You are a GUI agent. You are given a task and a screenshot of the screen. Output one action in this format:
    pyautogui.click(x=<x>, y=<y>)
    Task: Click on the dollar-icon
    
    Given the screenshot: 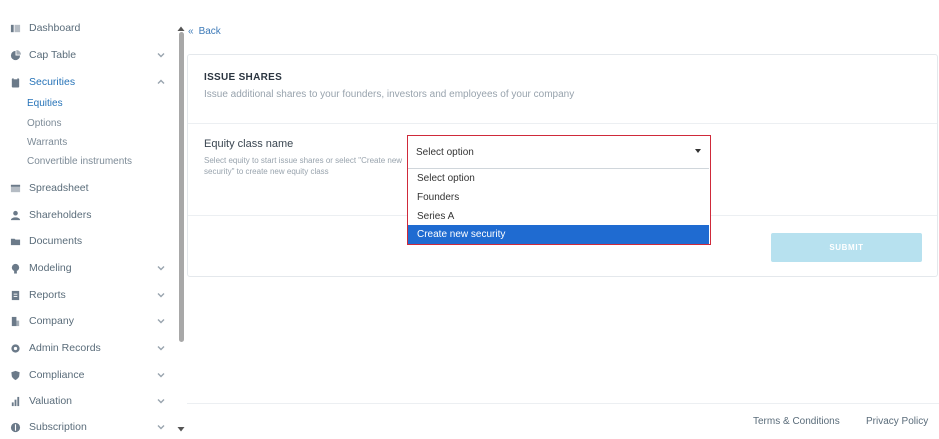 What is the action you would take?
    pyautogui.click(x=15, y=427)
    